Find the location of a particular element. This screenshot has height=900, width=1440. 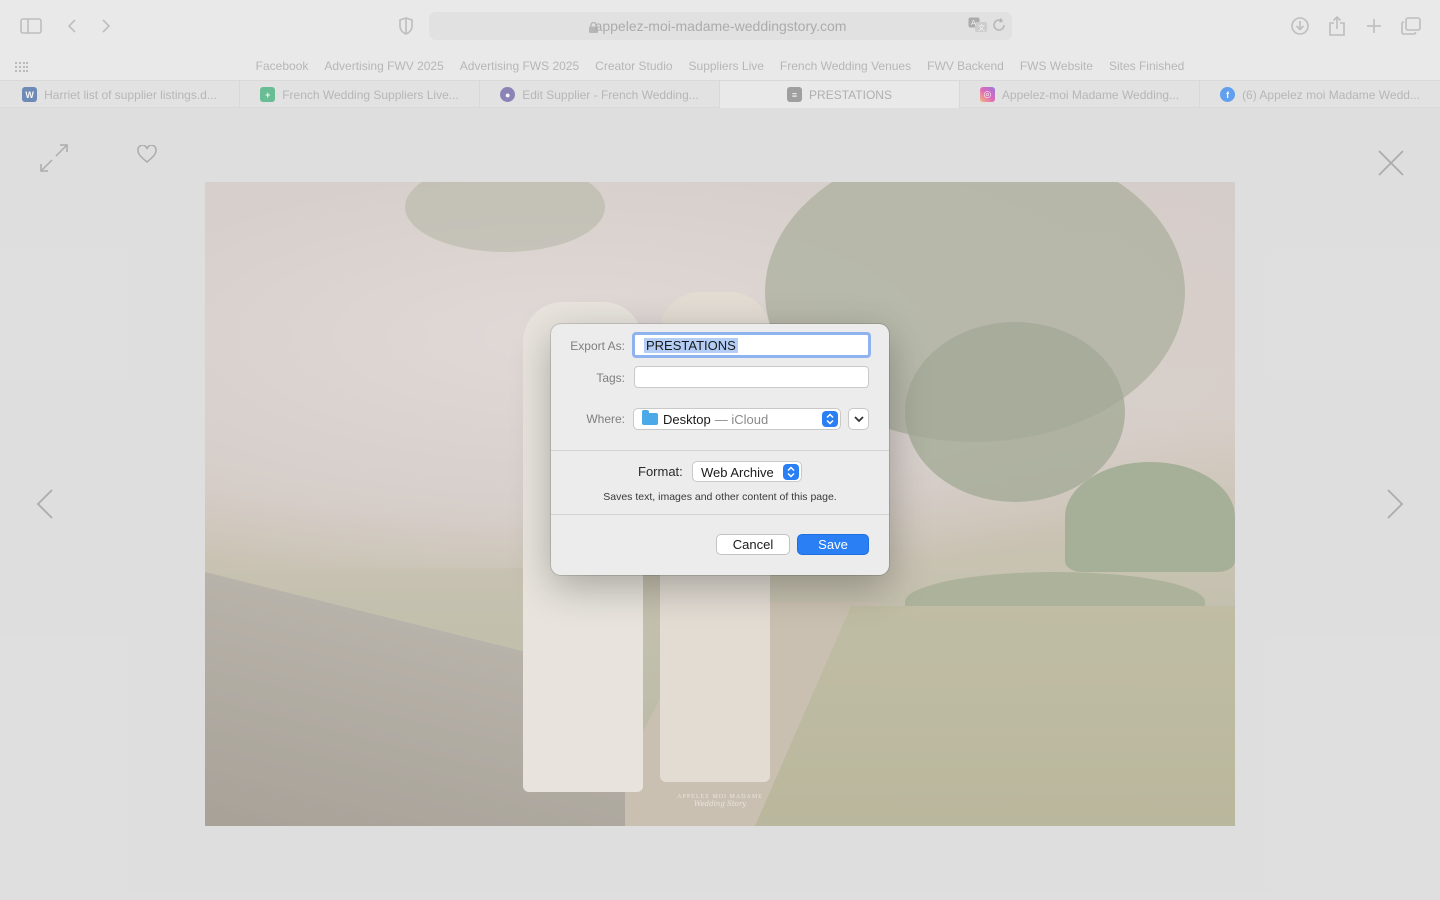

close-icon is located at coordinates (1391, 165).